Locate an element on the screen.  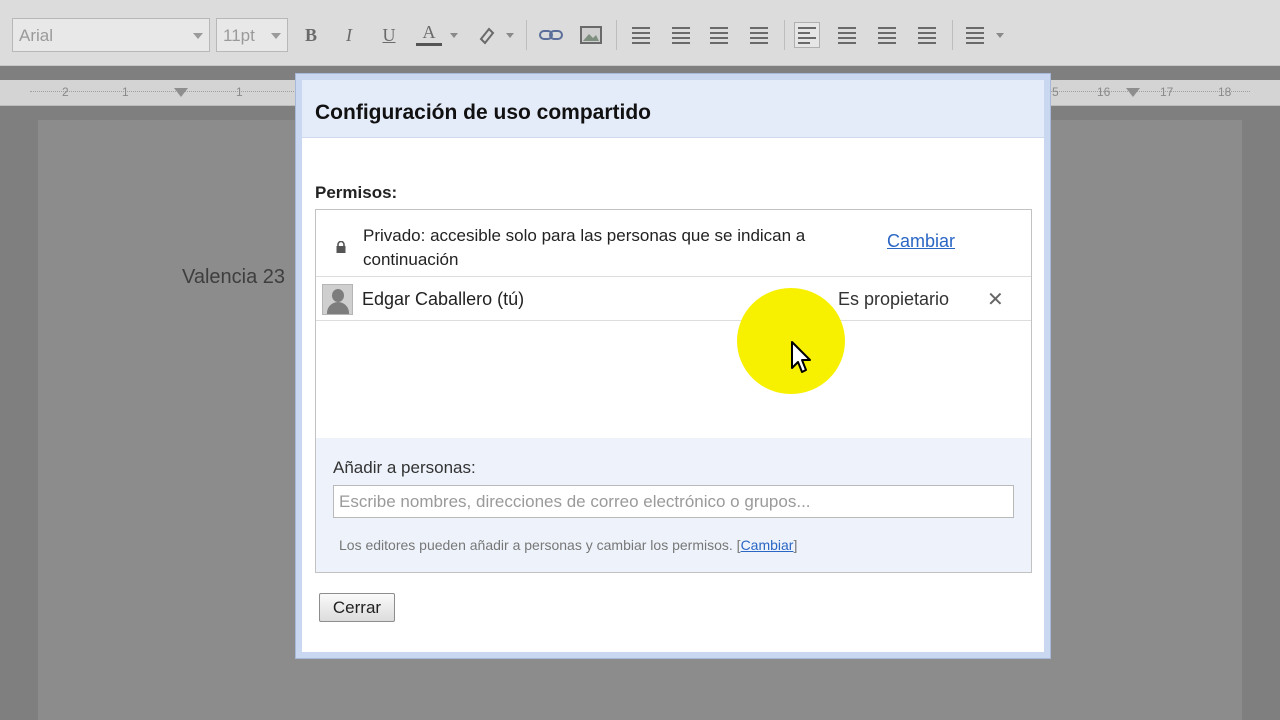
close-button: Cerrar is located at coordinates (357, 607).